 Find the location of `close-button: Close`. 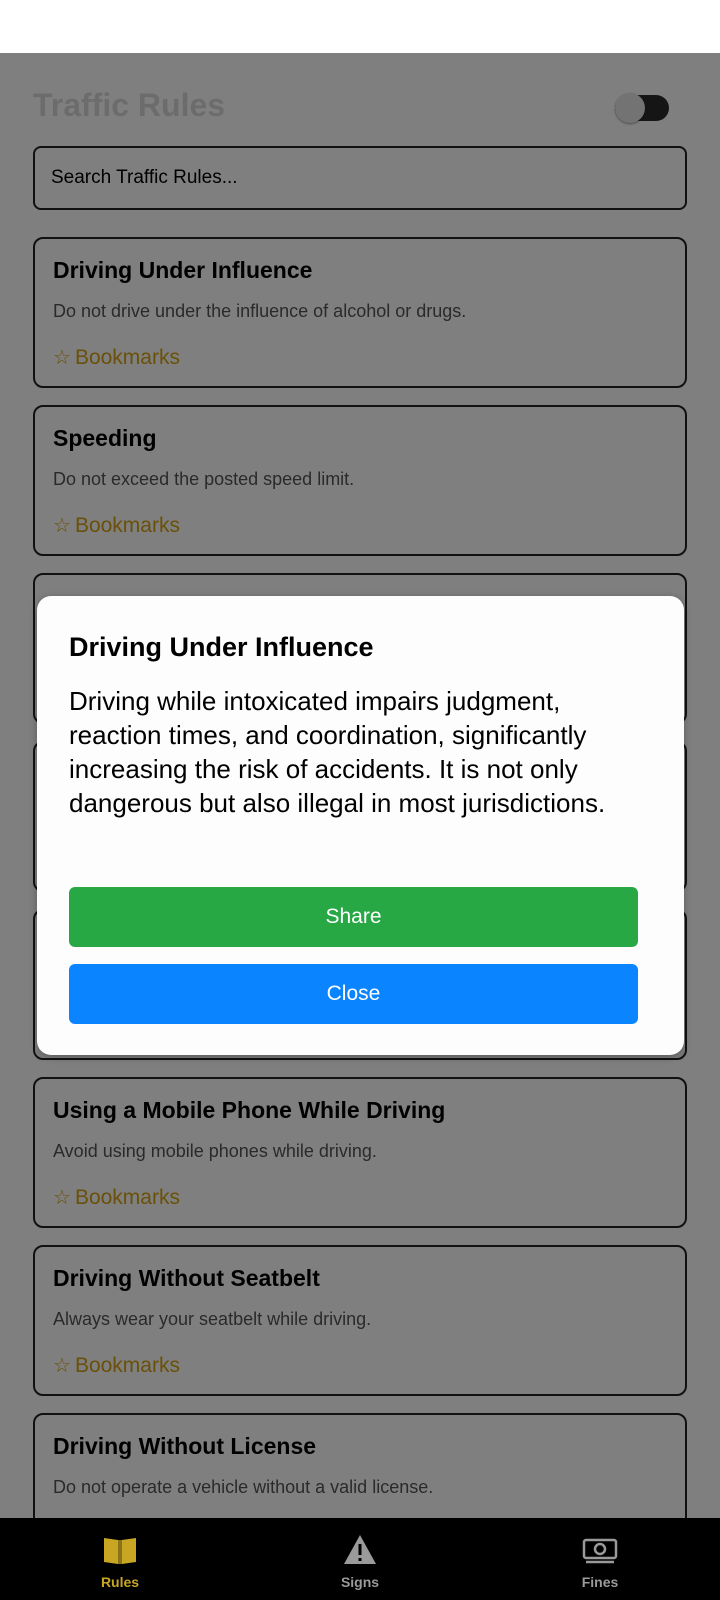

close-button: Close is located at coordinates (353, 994).